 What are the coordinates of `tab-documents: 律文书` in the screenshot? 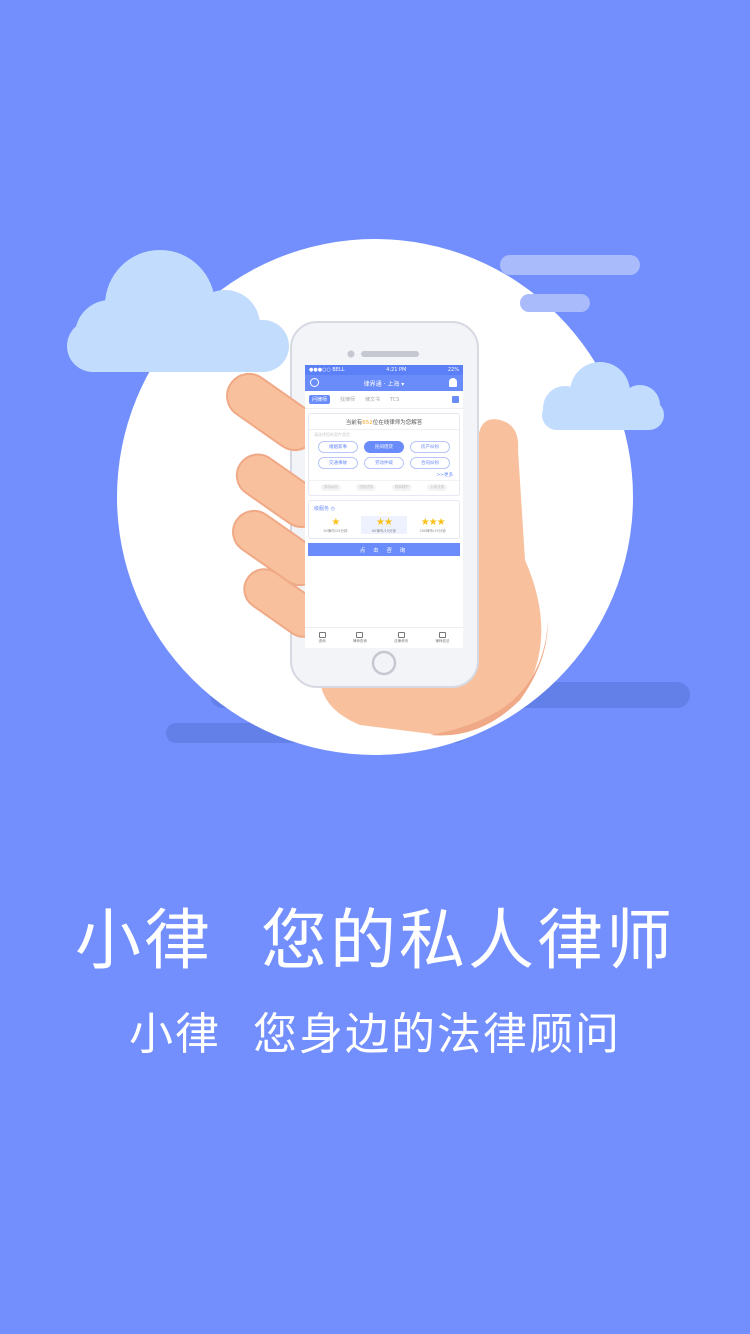 It's located at (372, 399).